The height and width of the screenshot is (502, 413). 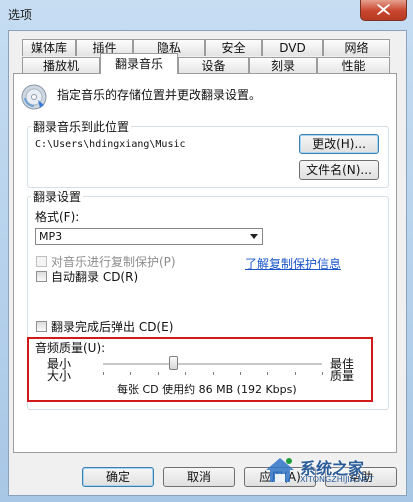 I want to click on tab-burn: 刻录, so click(x=283, y=65).